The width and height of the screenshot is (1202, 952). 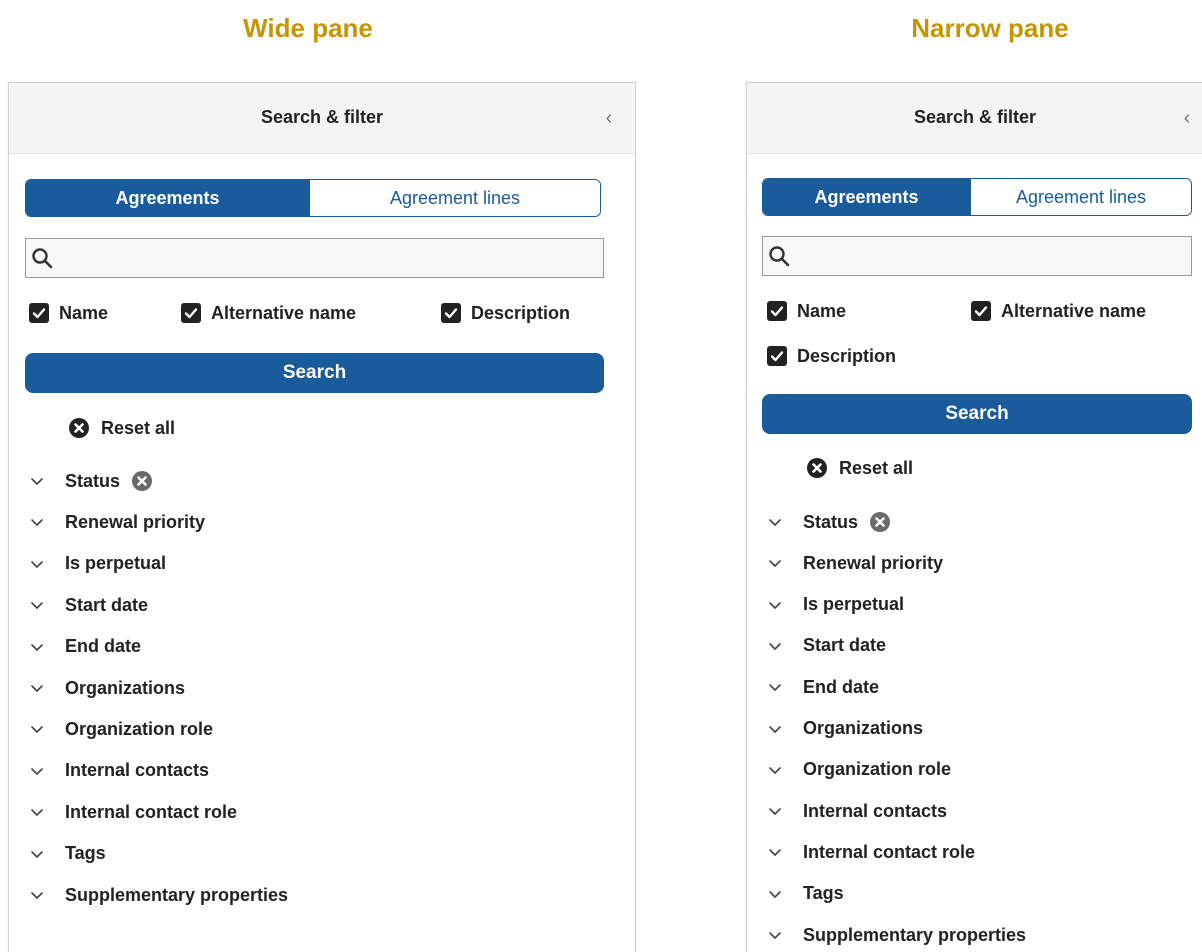 I want to click on filter-label: Organizations, so click(x=125, y=687).